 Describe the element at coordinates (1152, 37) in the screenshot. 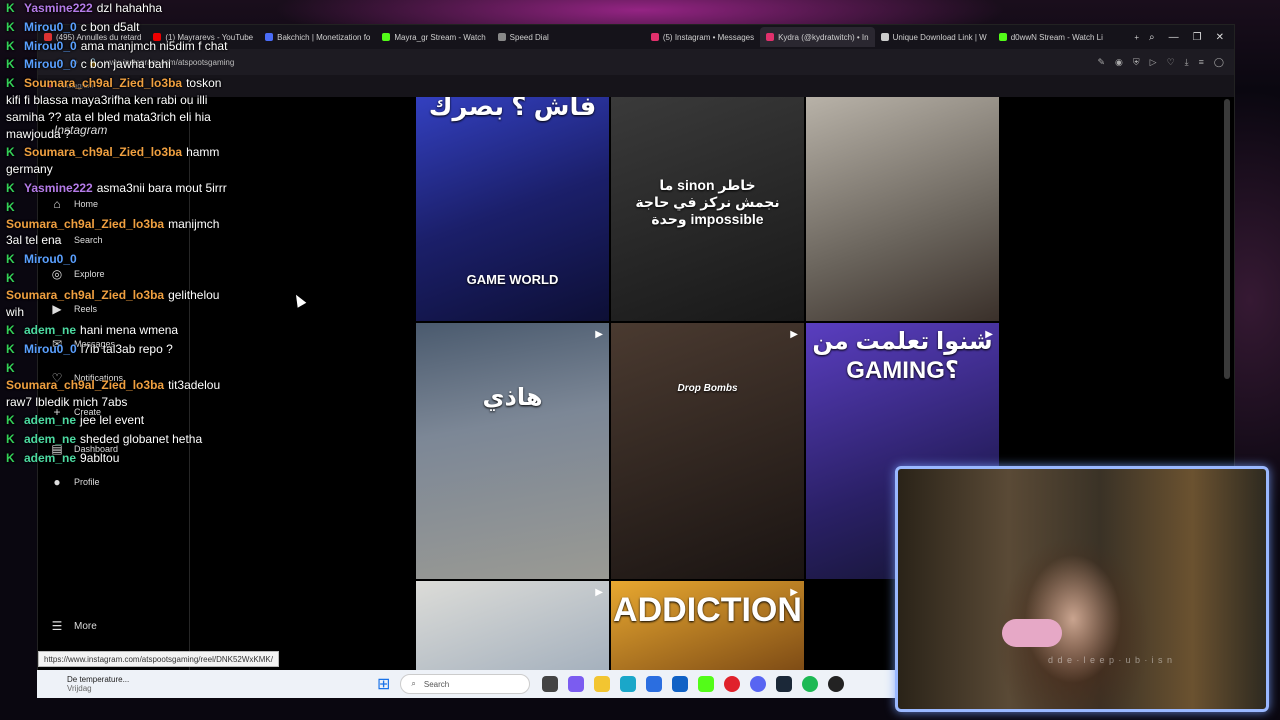

I see `search-tabs-icon: ⌕` at that location.